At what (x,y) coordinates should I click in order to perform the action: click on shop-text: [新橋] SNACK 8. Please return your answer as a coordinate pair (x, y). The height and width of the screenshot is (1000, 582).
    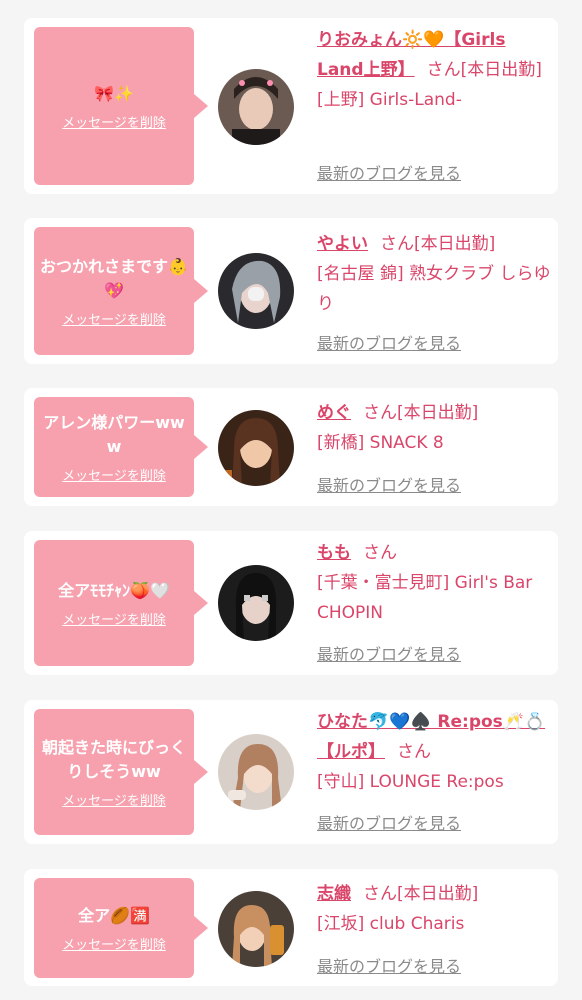
    Looking at the image, I should click on (380, 443).